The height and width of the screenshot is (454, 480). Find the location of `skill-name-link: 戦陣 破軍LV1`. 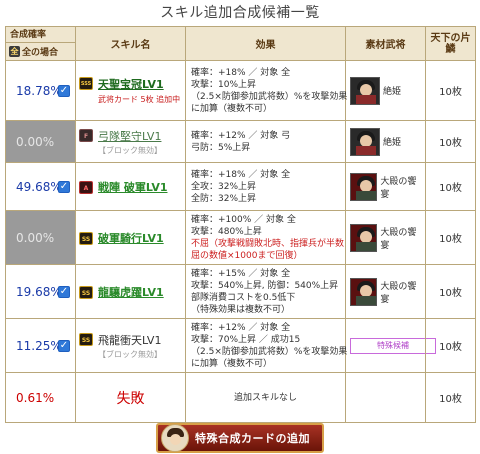

skill-name-link: 戦陣 破軍LV1 is located at coordinates (140, 187).